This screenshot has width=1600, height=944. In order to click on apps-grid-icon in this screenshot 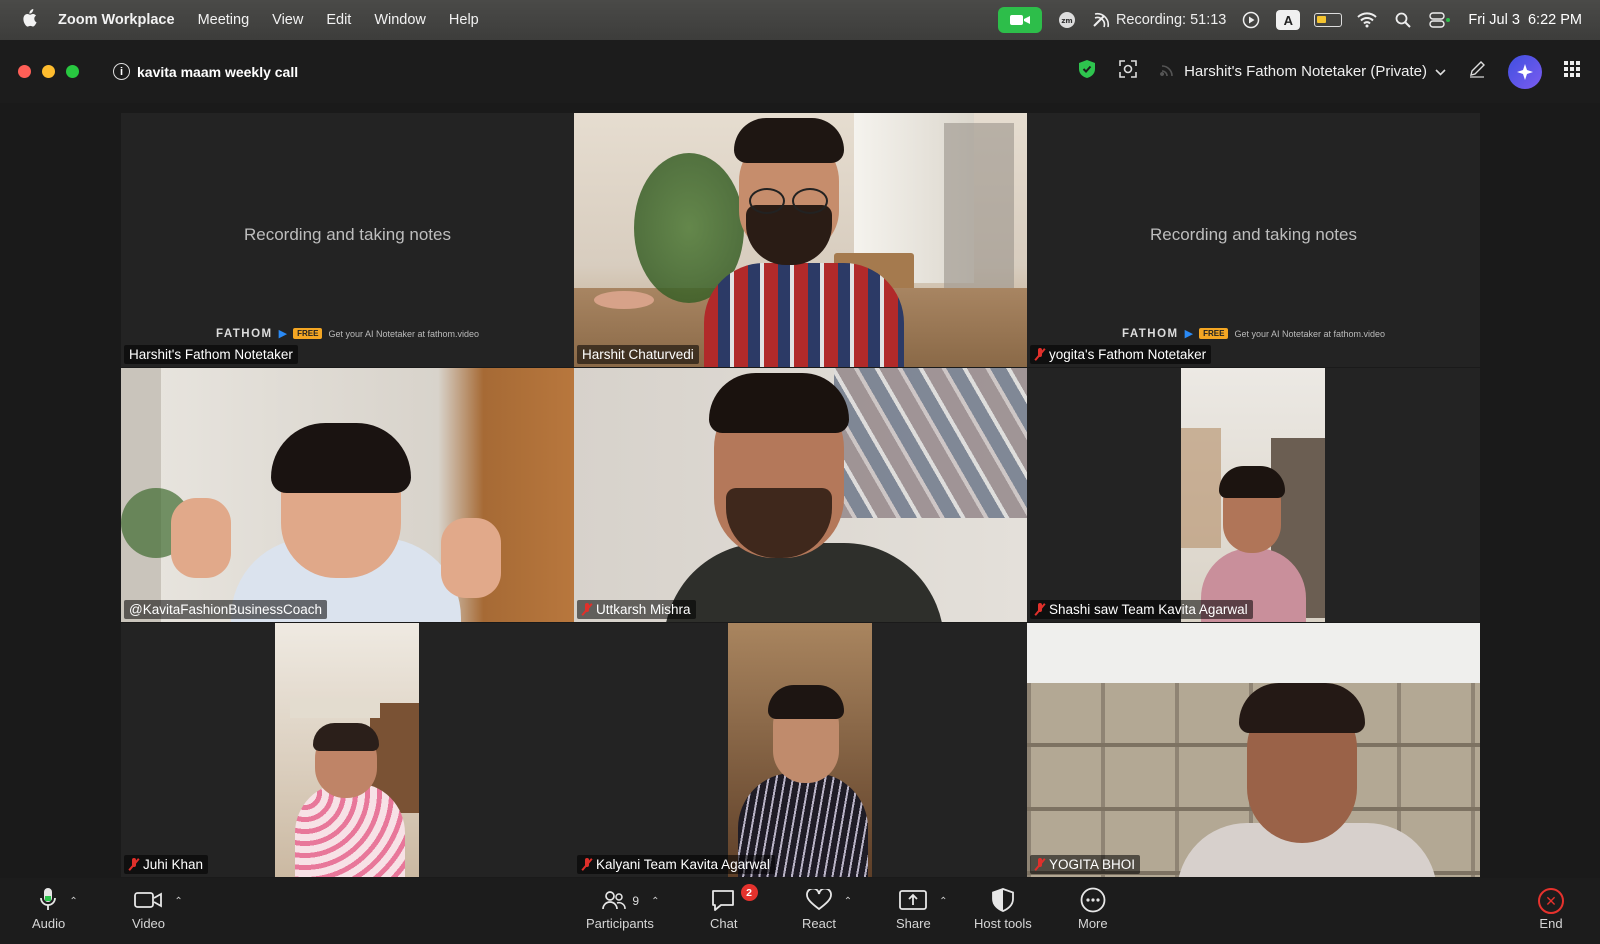, I will do `click(1572, 71)`.